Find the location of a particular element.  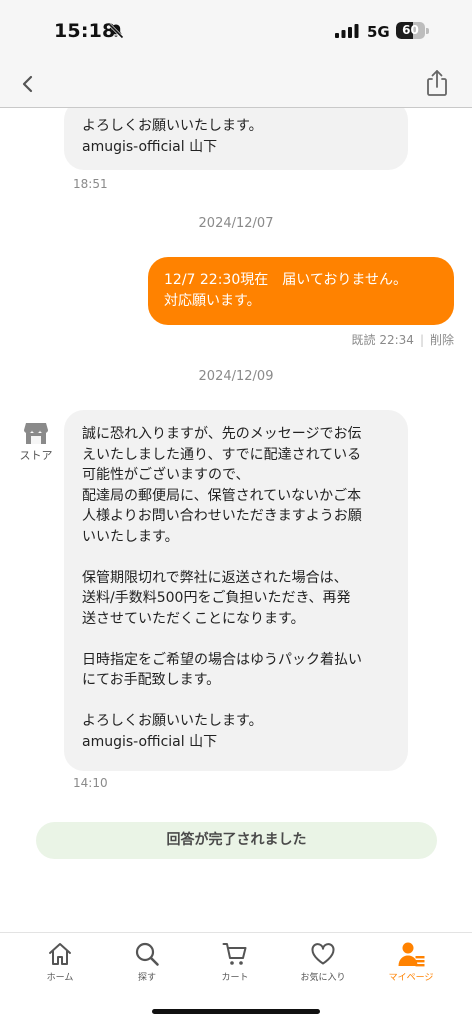

tab-label: 探す is located at coordinates (146, 978).